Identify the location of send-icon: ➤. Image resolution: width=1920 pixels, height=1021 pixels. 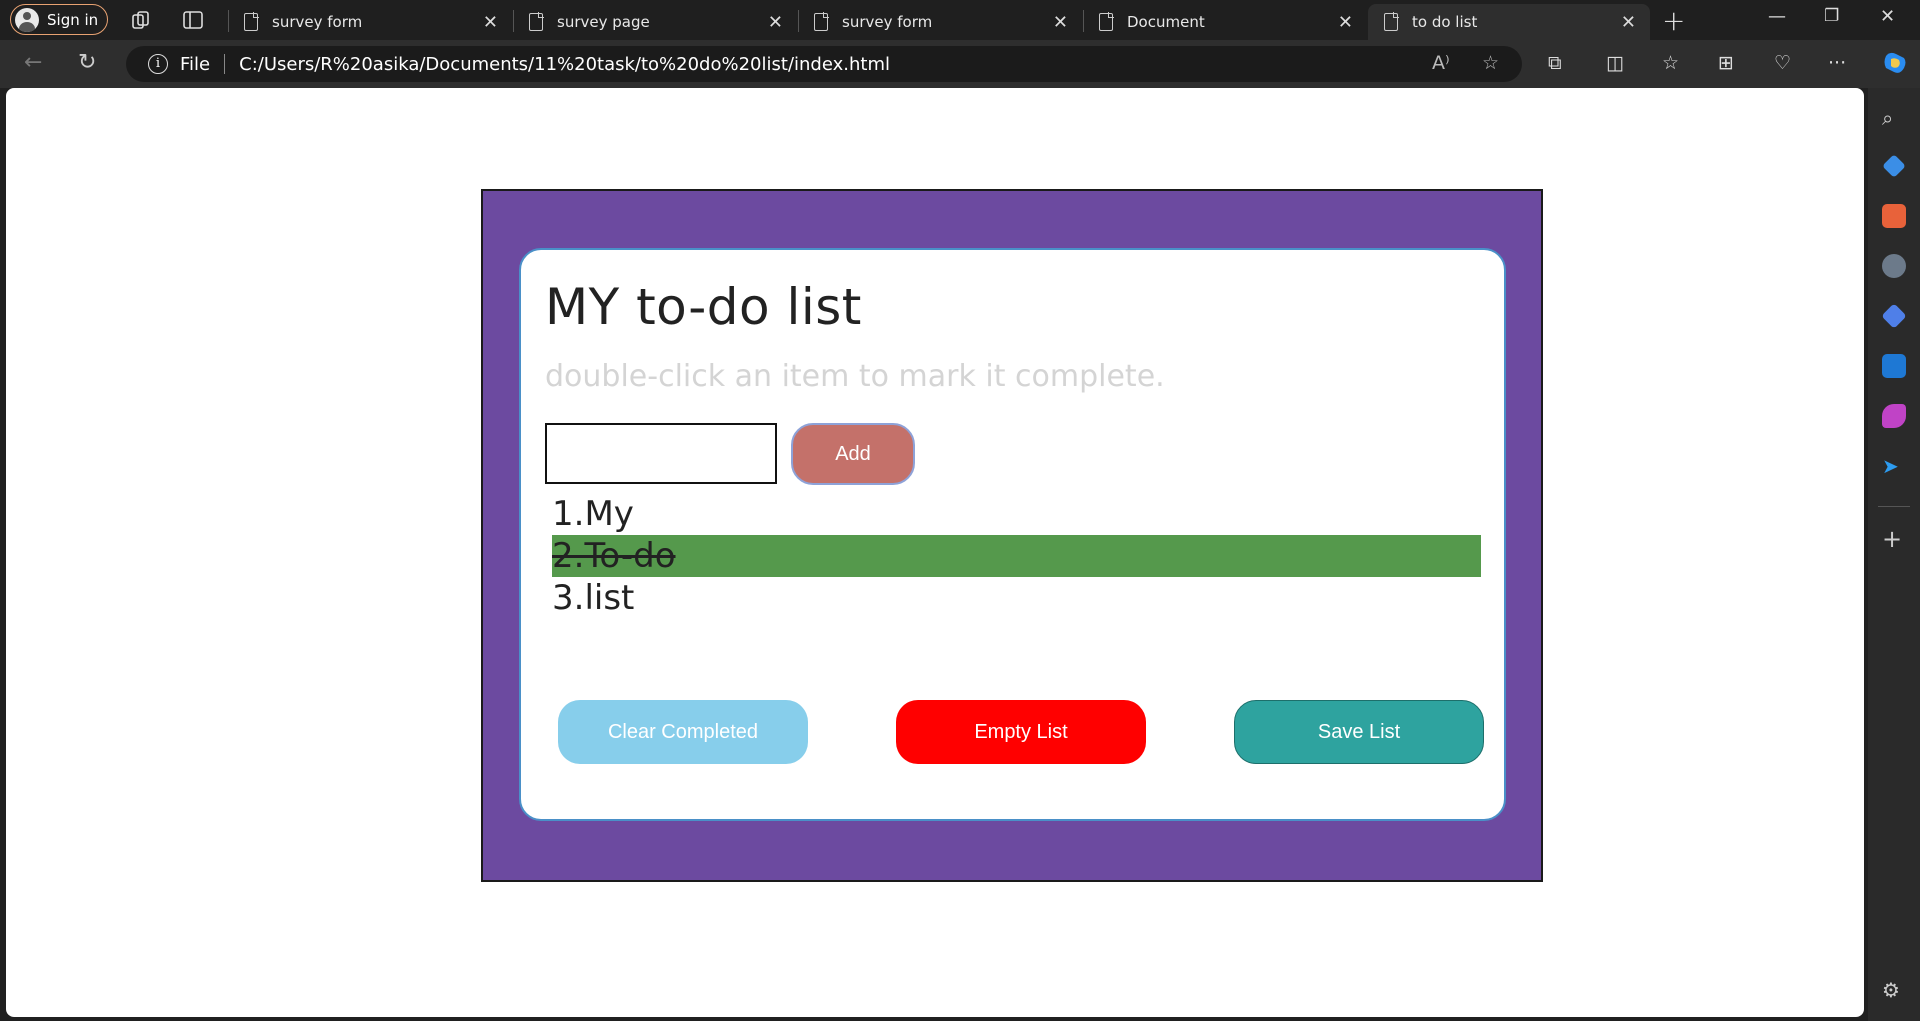
(1894, 466).